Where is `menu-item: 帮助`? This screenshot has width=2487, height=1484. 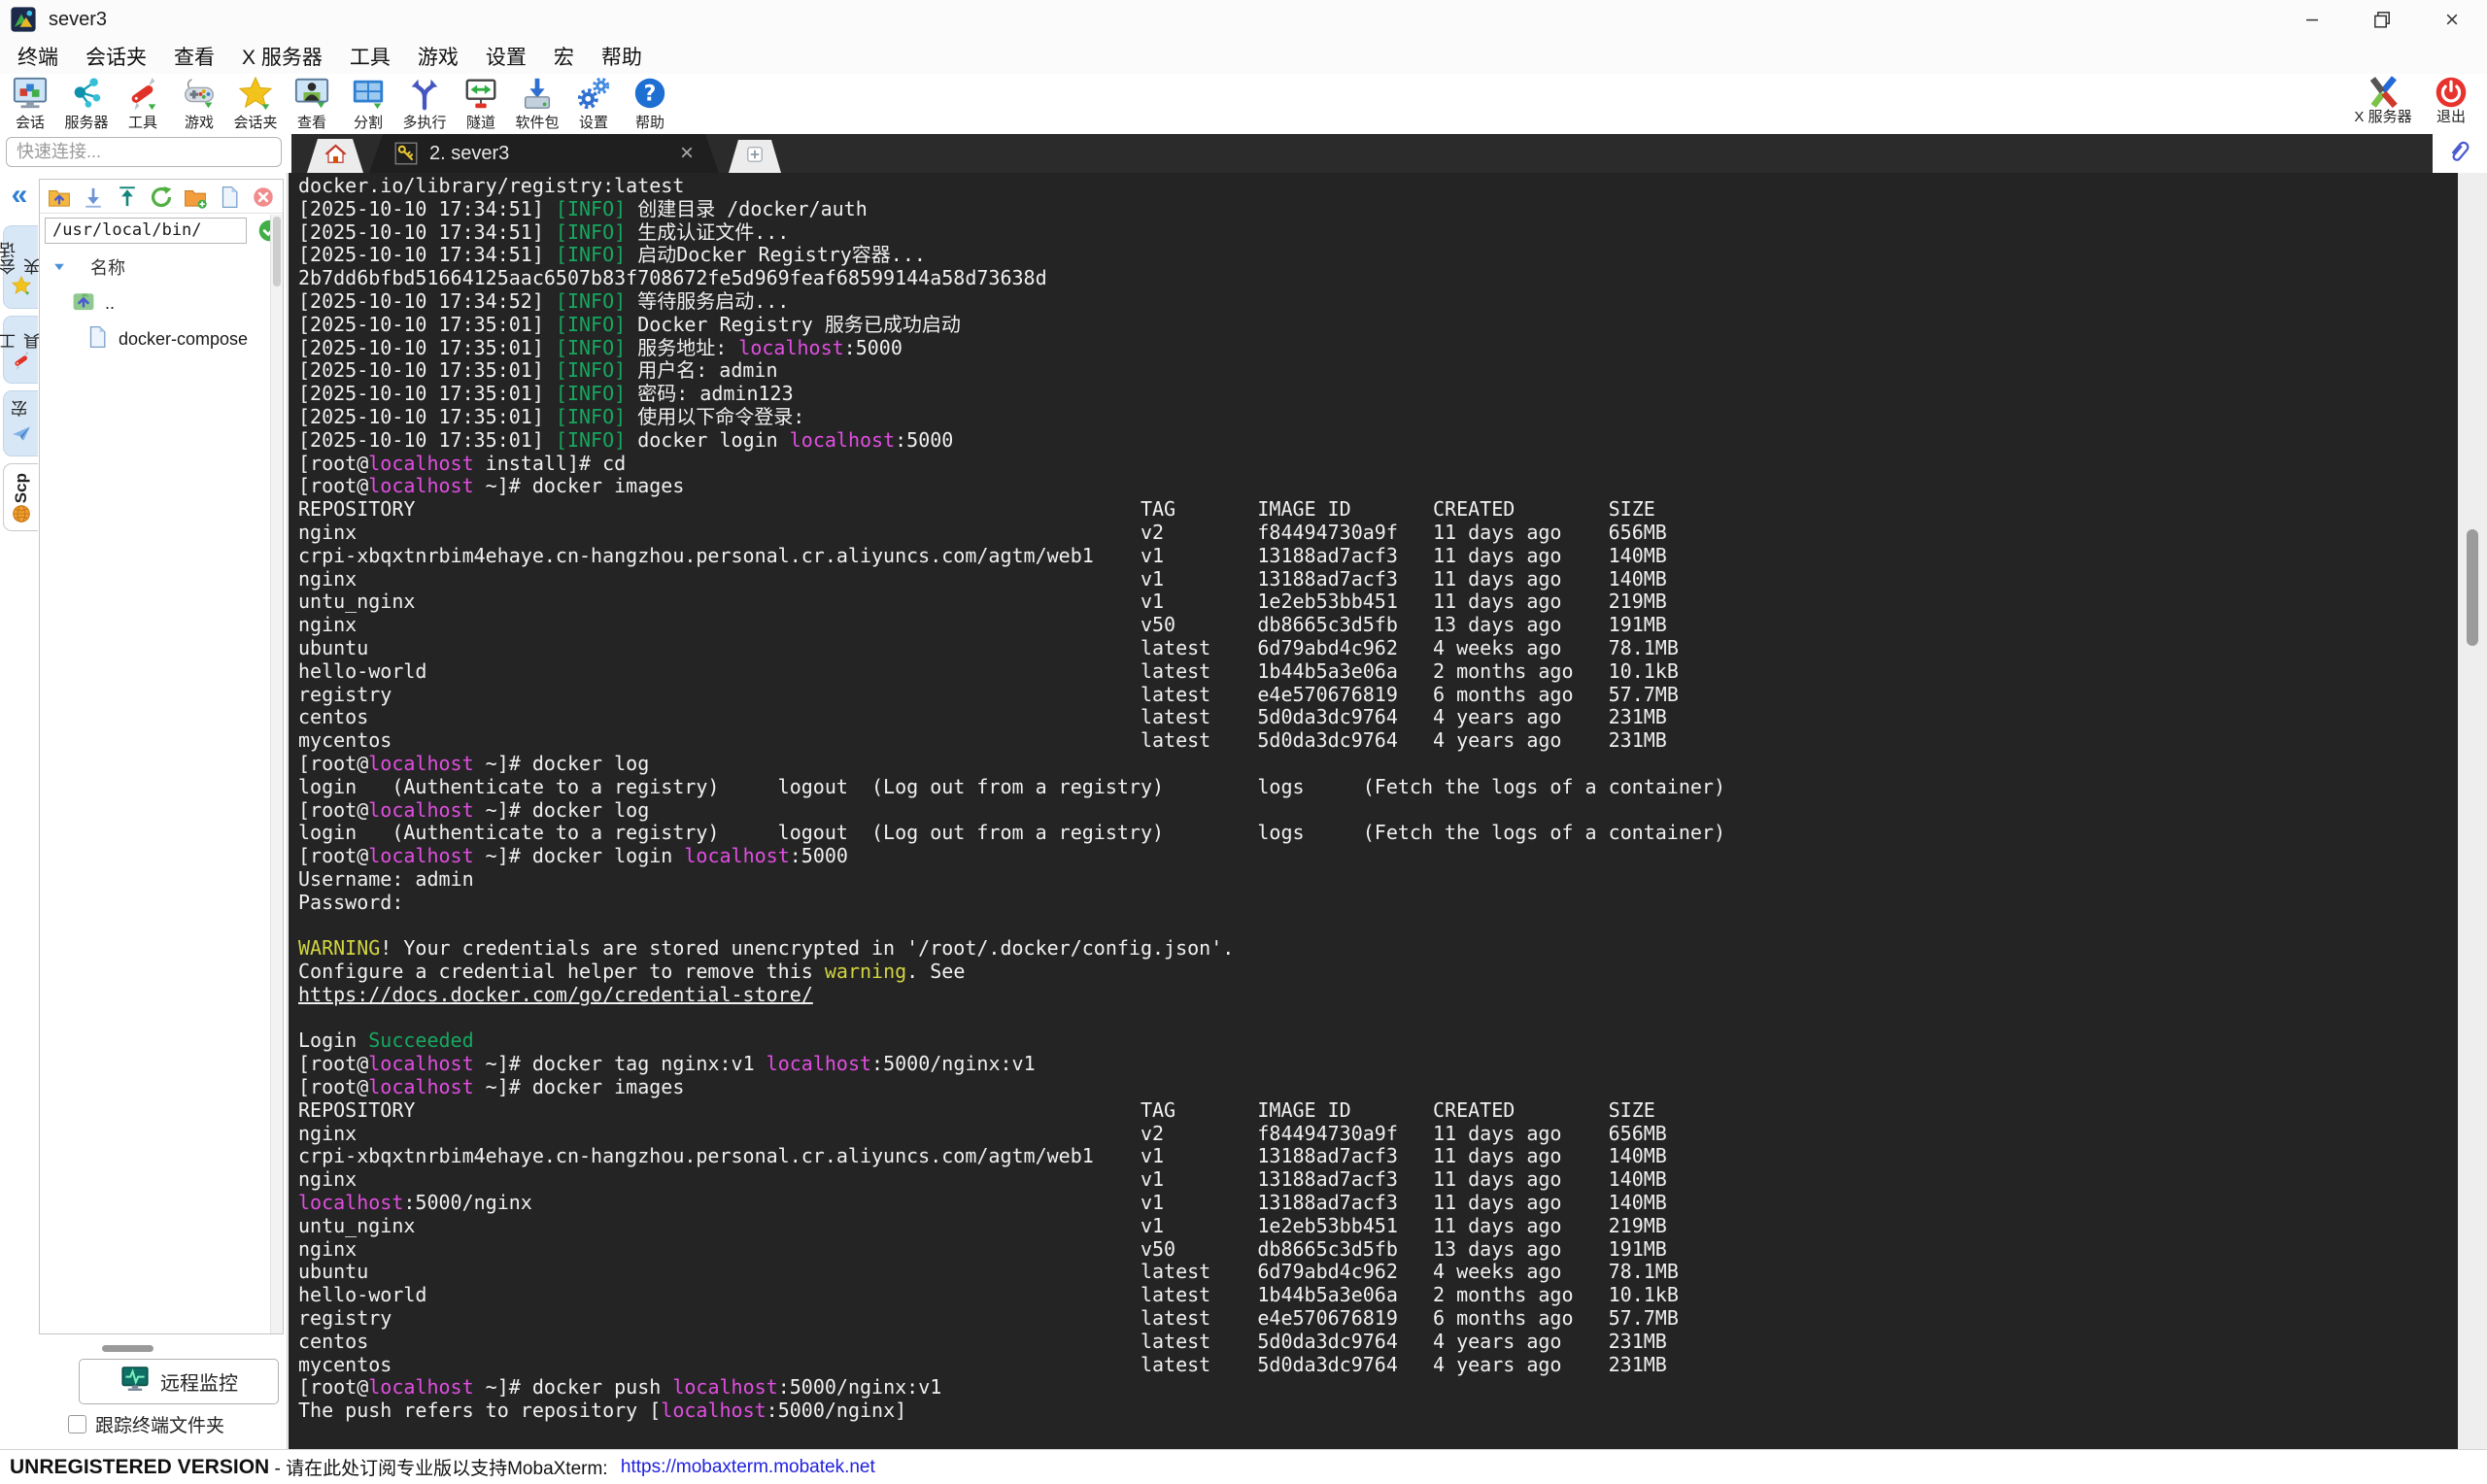 menu-item: 帮助 is located at coordinates (622, 56).